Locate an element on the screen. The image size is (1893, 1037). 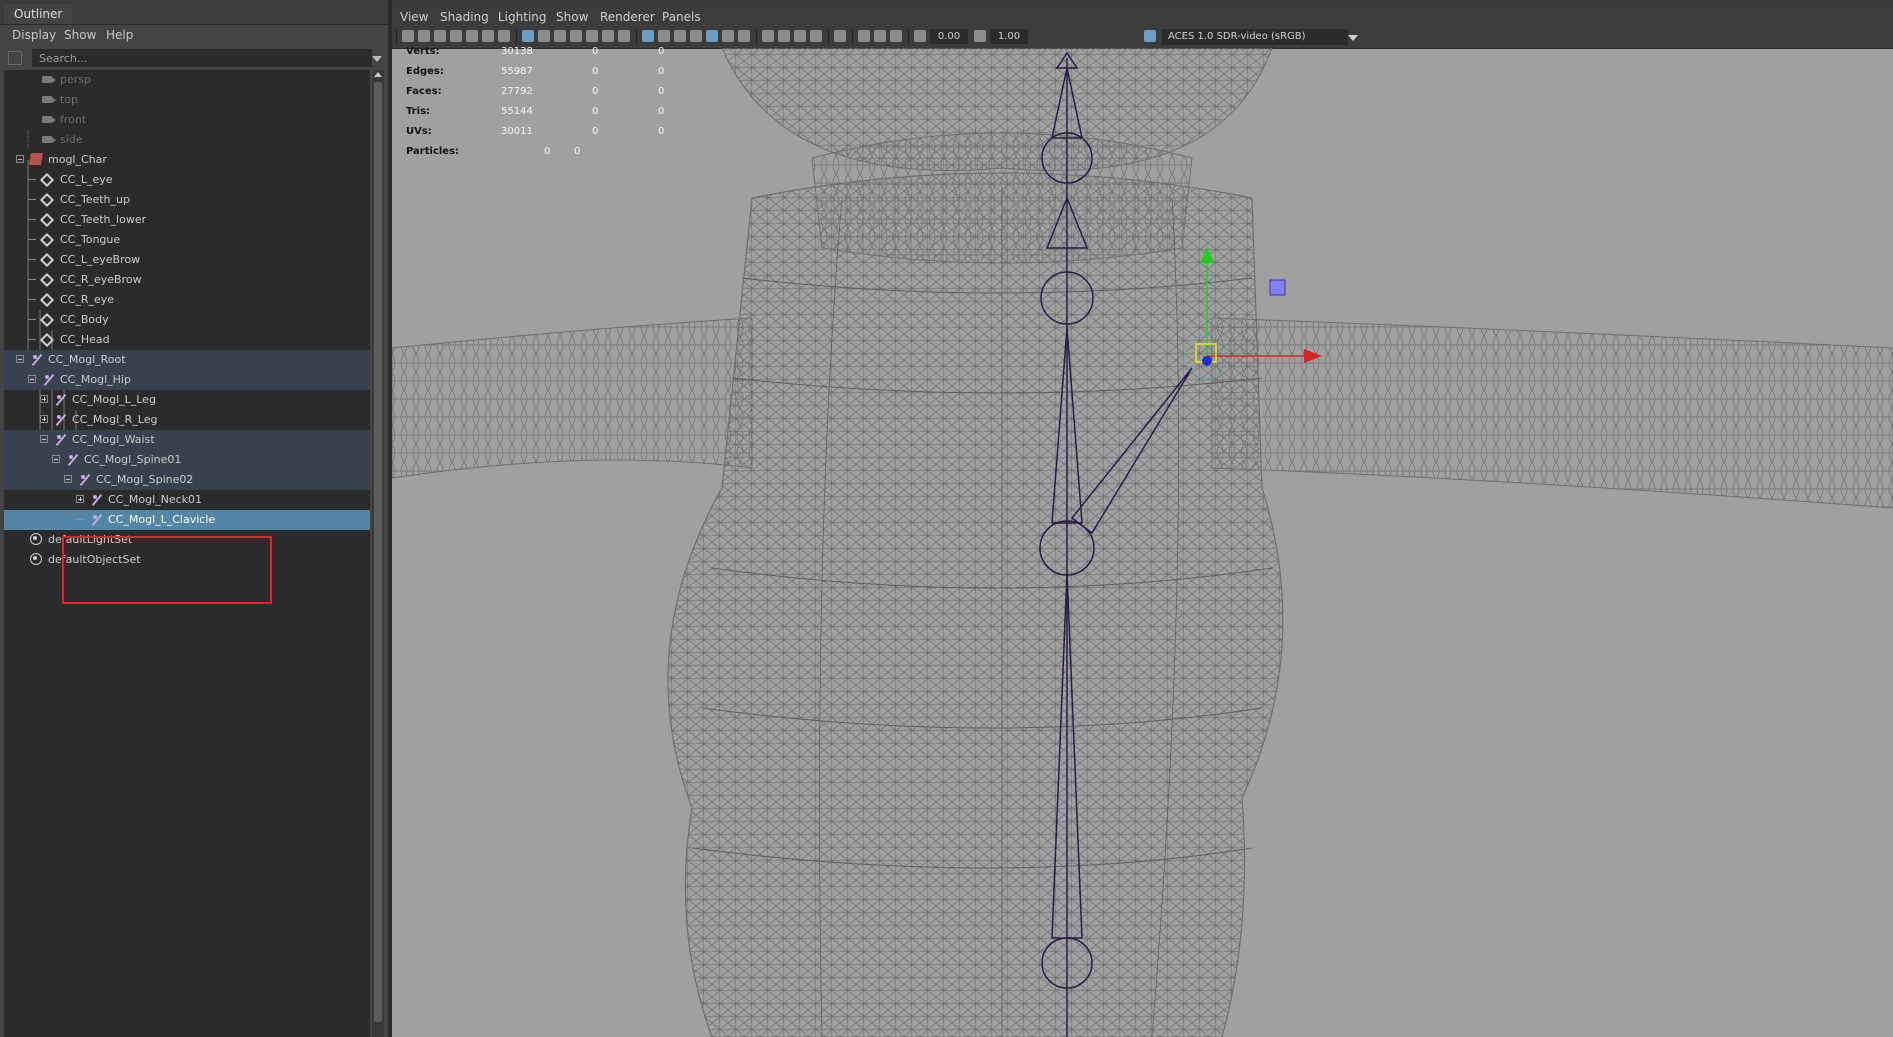
gamma-icon is located at coordinates (980, 36).